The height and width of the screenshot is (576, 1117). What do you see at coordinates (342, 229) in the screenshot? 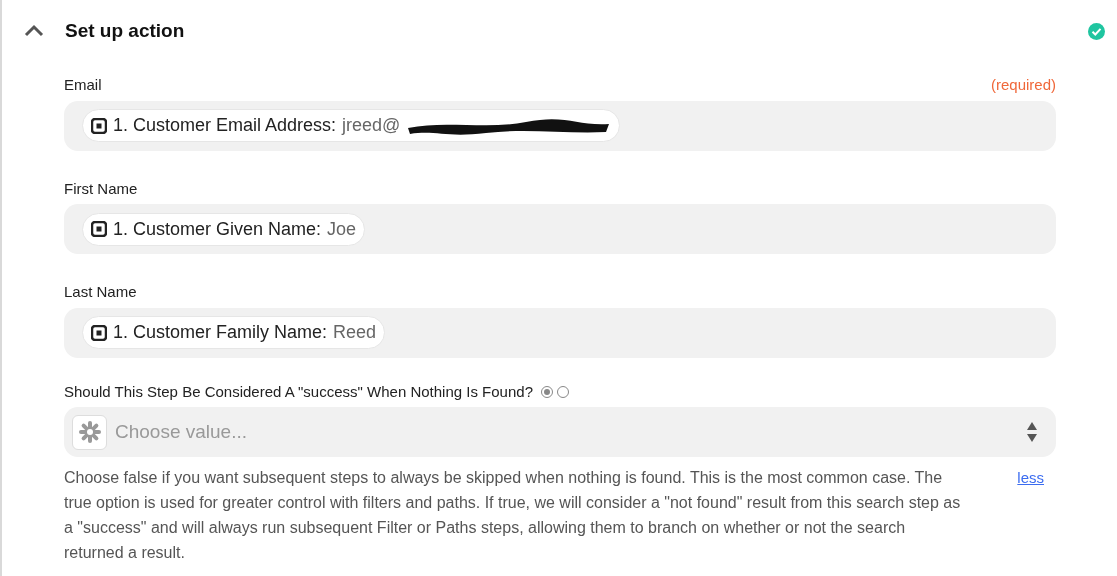
I see `token-value: Joe` at bounding box center [342, 229].